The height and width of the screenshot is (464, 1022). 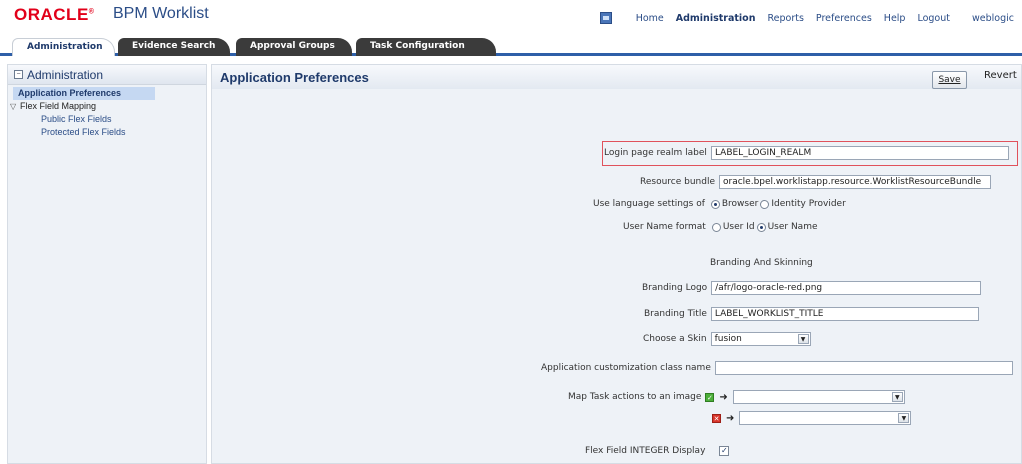 What do you see at coordinates (761, 263) in the screenshot?
I see `branding-section-title: Branding And Skinning` at bounding box center [761, 263].